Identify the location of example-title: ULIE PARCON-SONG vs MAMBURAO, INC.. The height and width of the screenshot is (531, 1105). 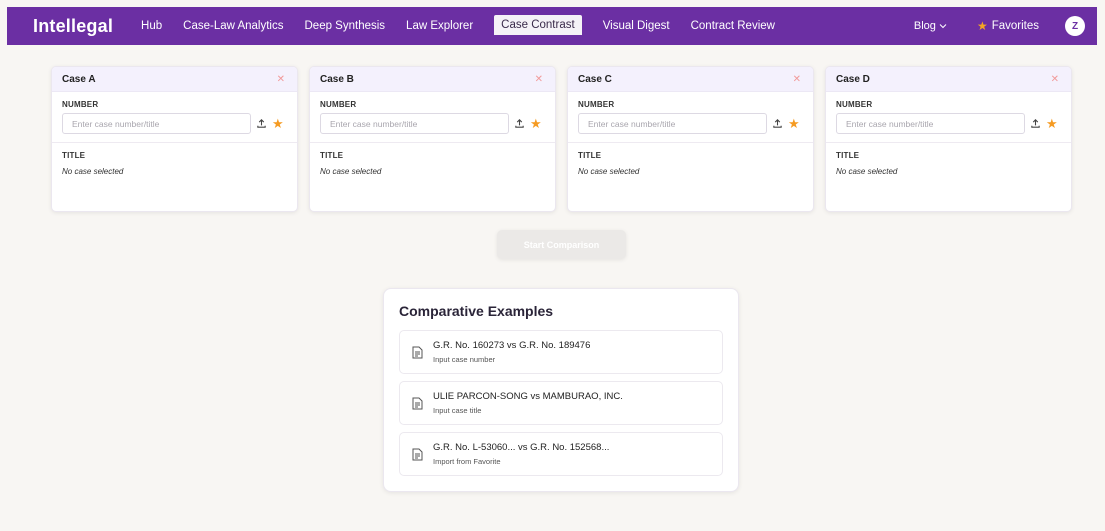
(528, 396).